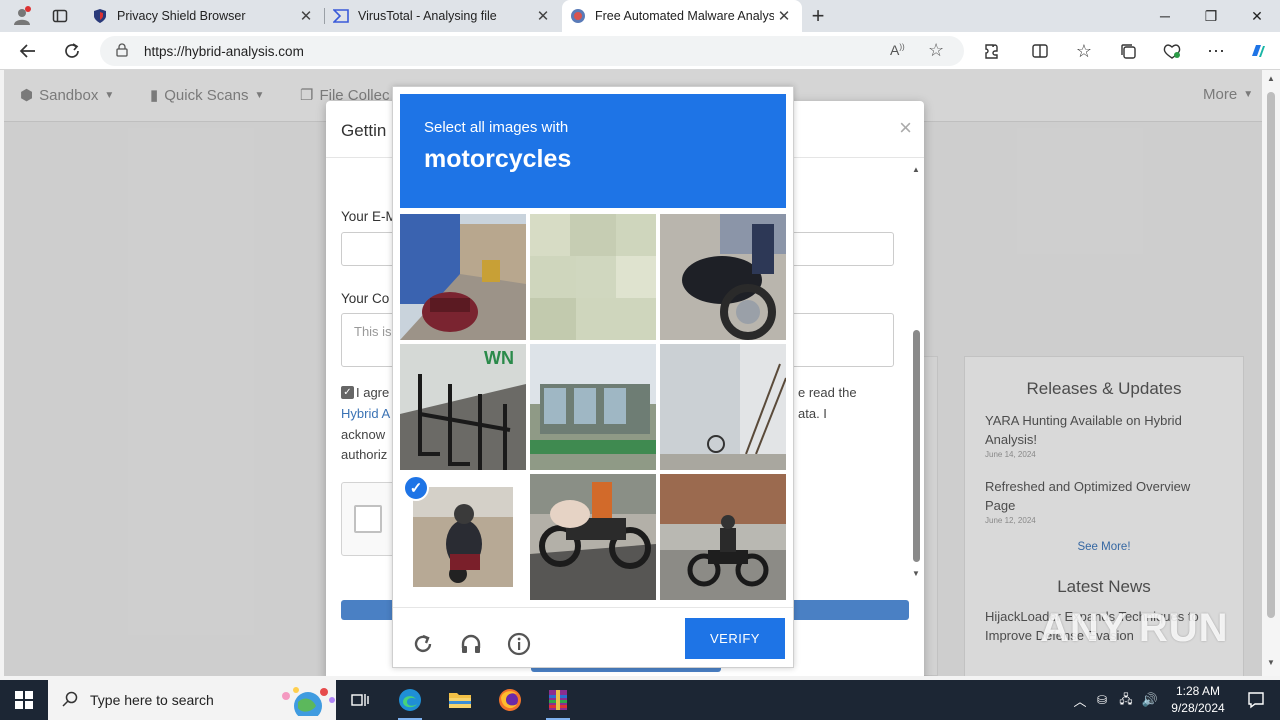  What do you see at coordinates (72, 51) in the screenshot?
I see `refresh-button` at bounding box center [72, 51].